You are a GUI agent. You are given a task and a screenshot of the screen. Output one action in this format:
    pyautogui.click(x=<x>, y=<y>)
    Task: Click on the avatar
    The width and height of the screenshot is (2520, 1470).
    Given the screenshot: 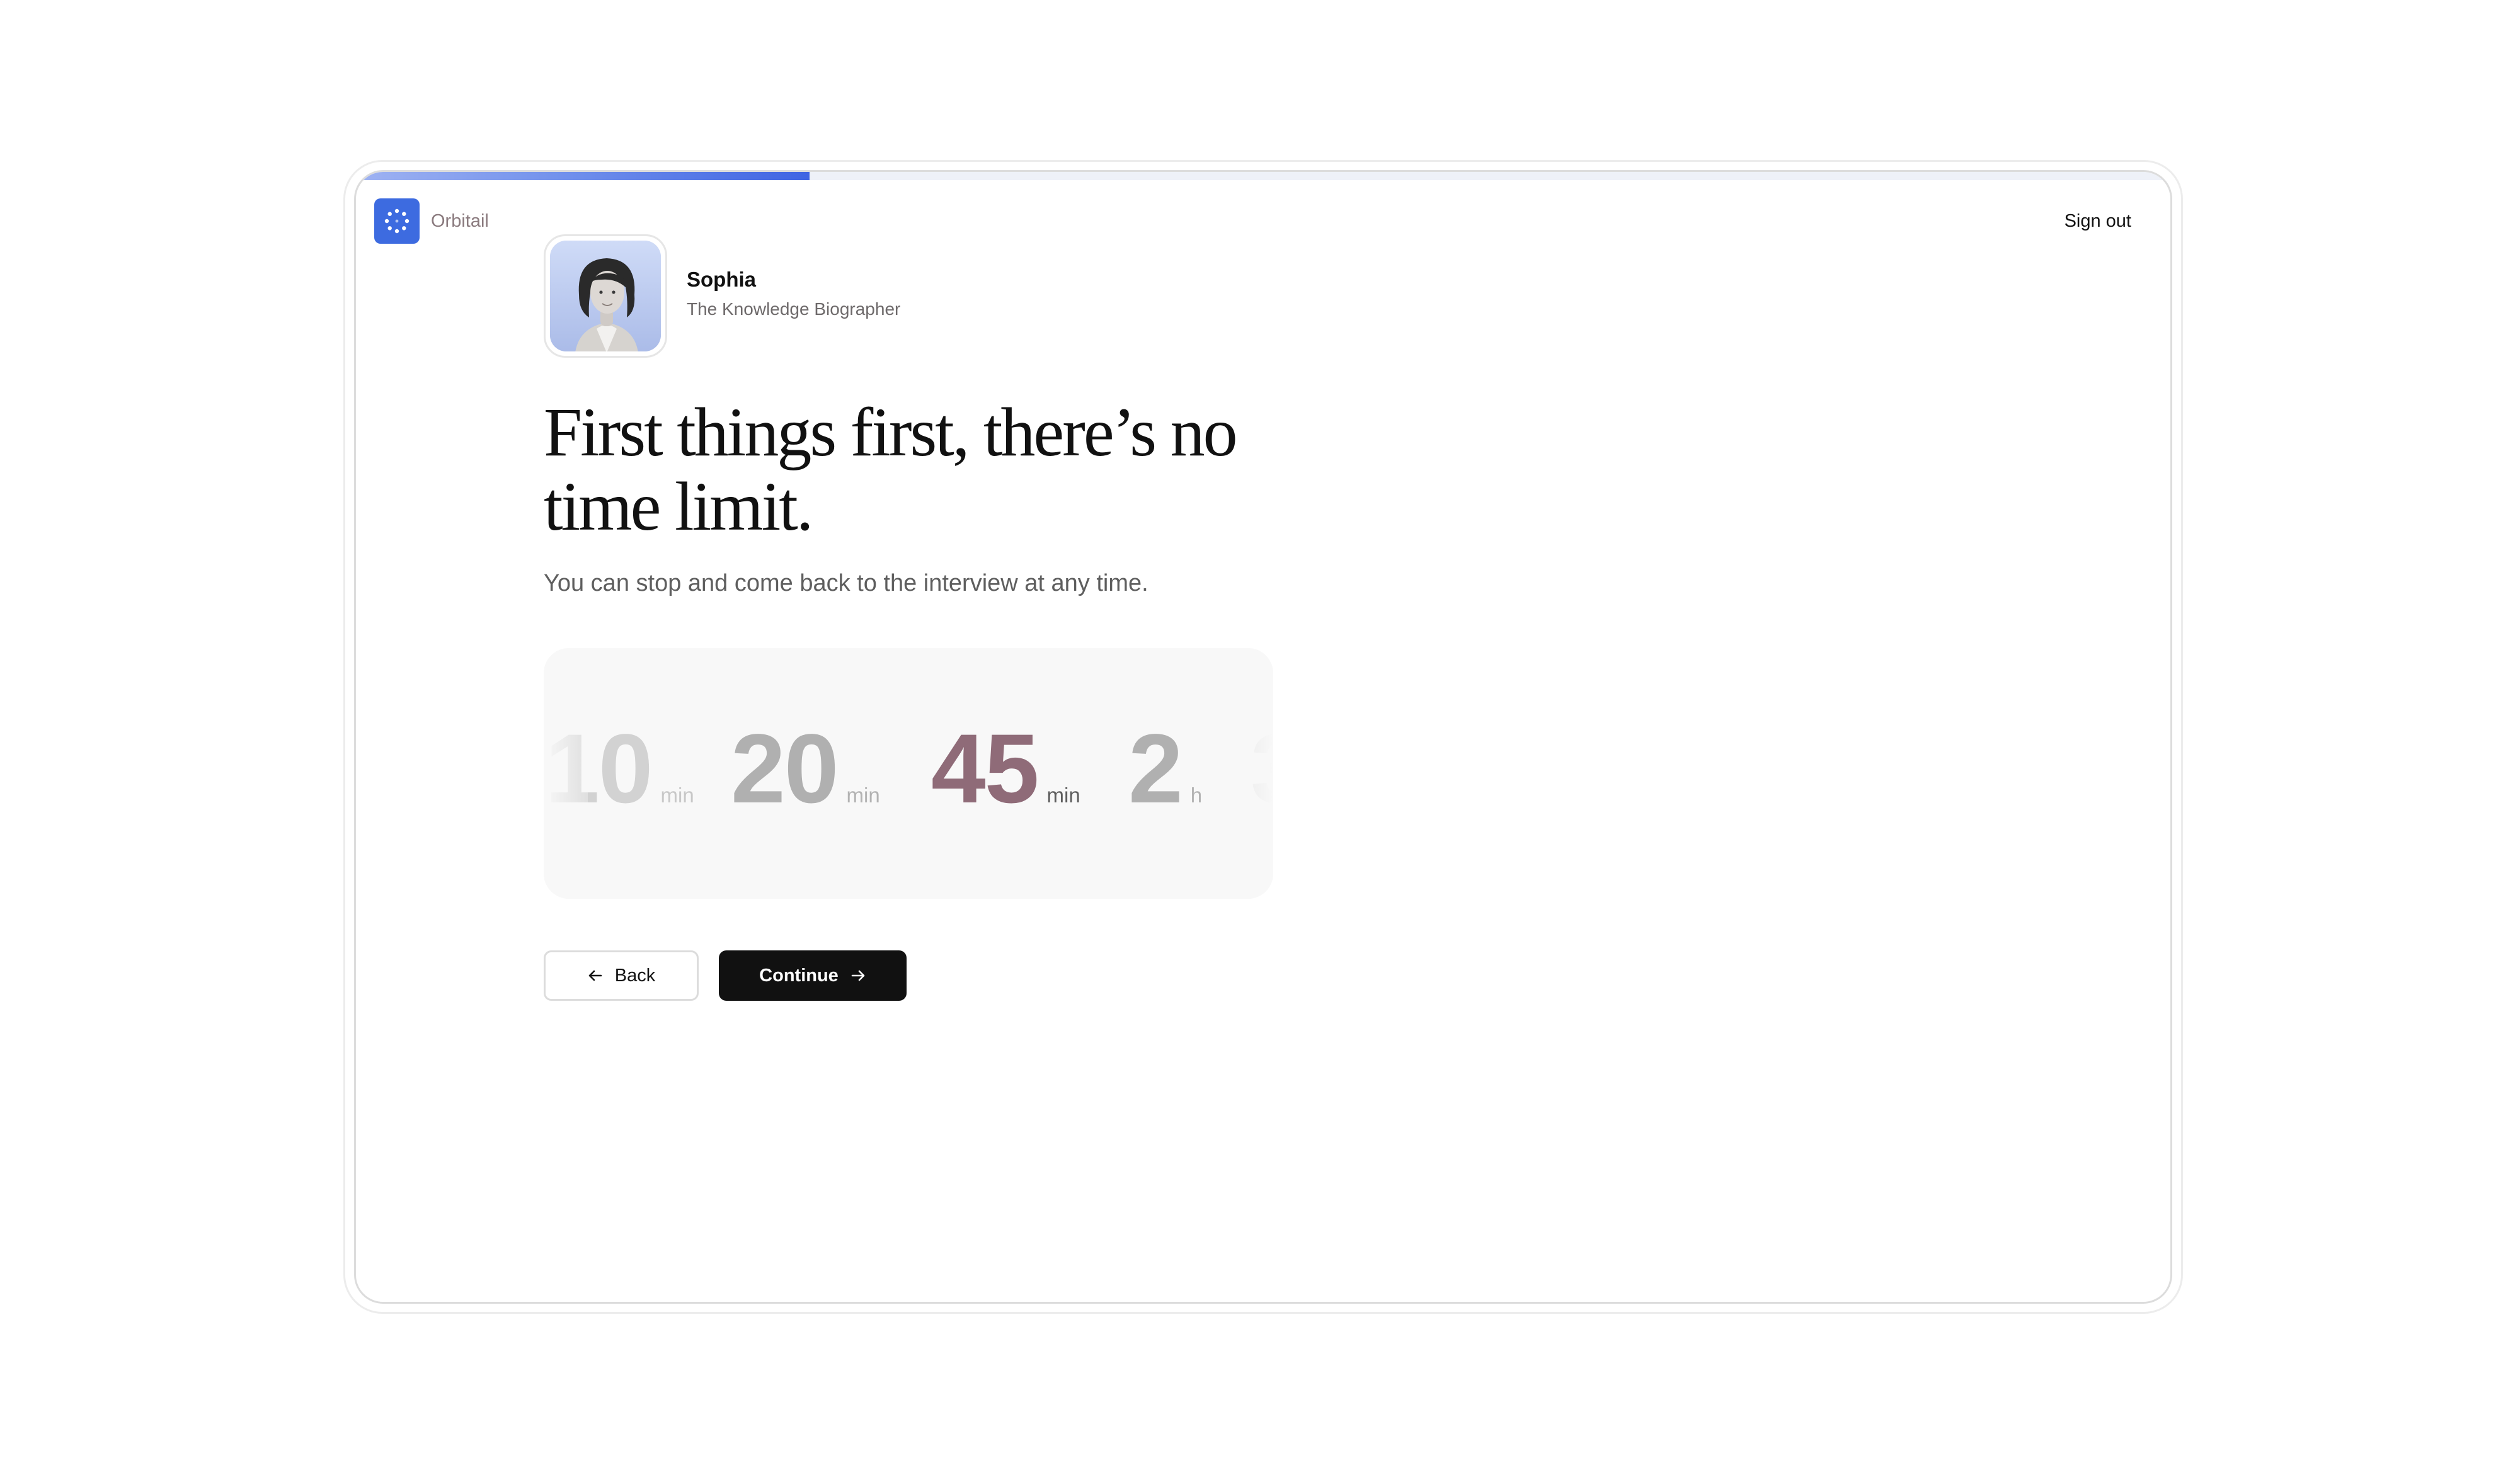 What is the action you would take?
    pyautogui.click(x=605, y=296)
    